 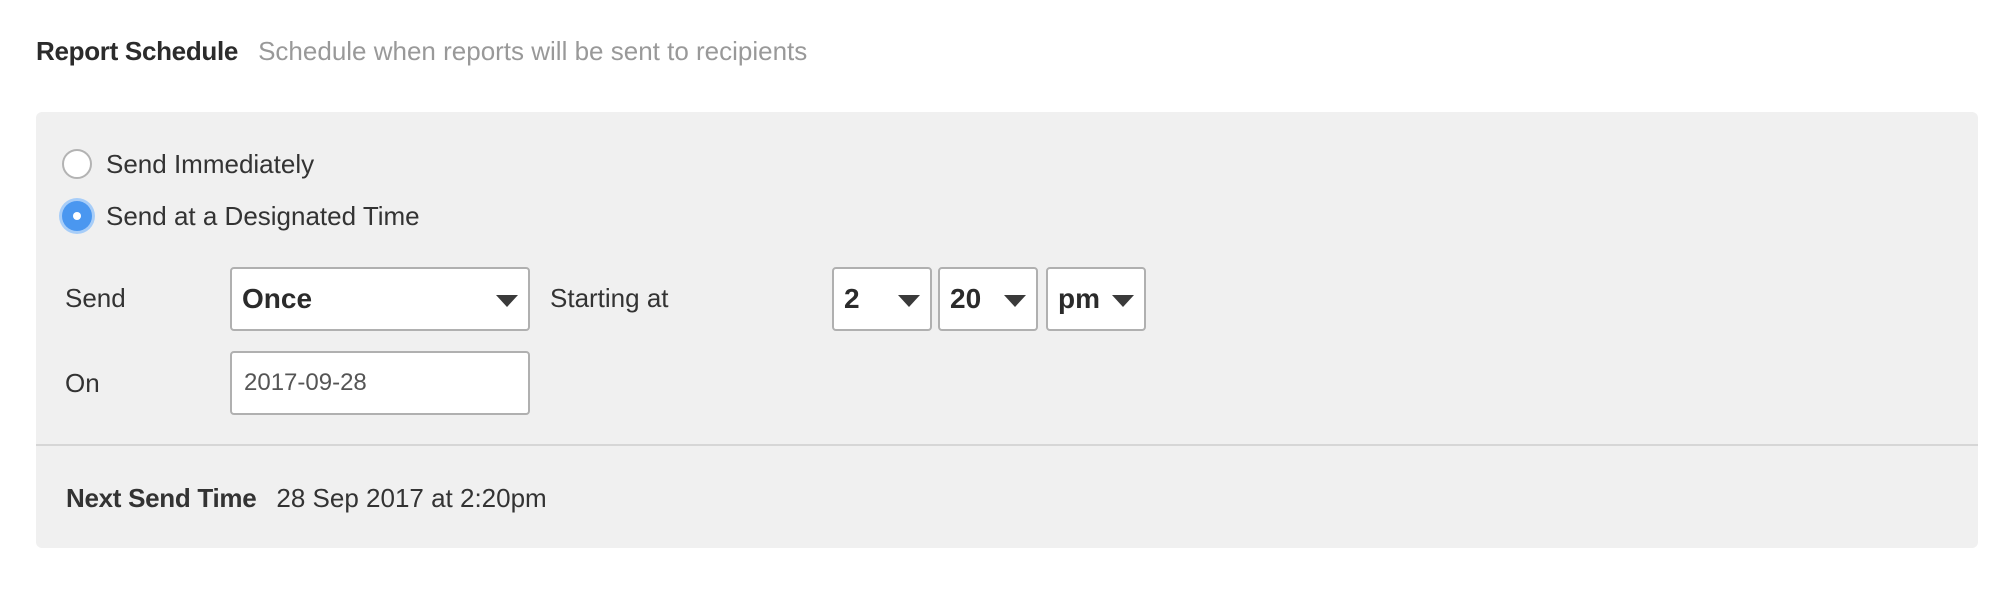 I want to click on send-designated-label: Send at a Designated Time, so click(x=263, y=215).